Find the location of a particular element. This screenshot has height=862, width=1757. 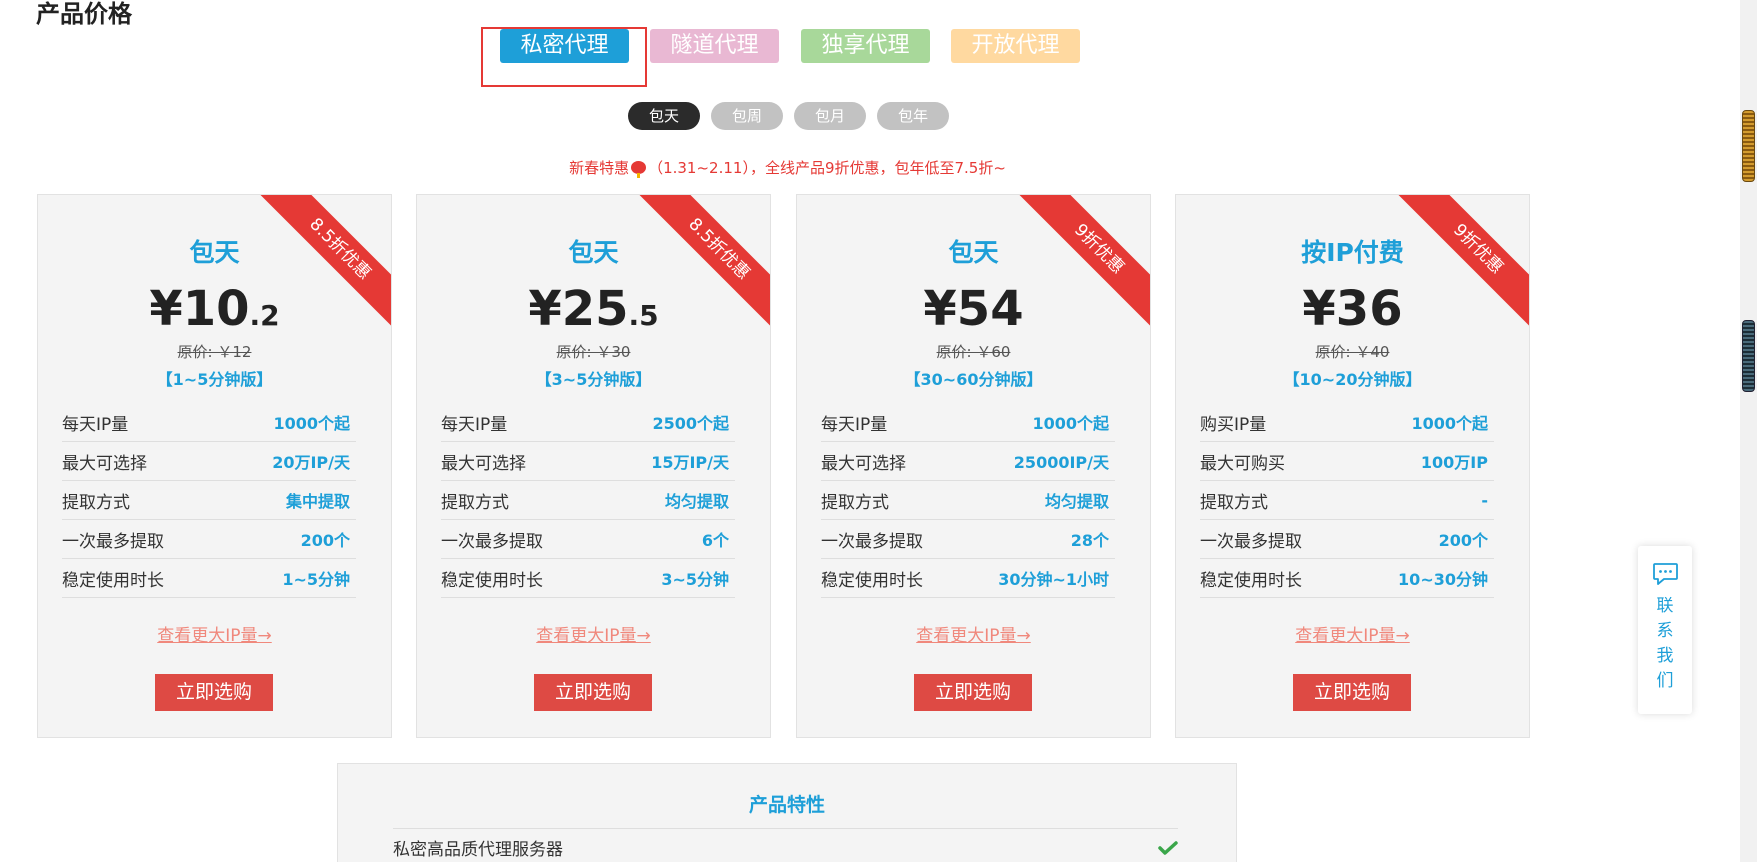

feature-row: 最大可选择 20万IP/天 is located at coordinates (209, 461).